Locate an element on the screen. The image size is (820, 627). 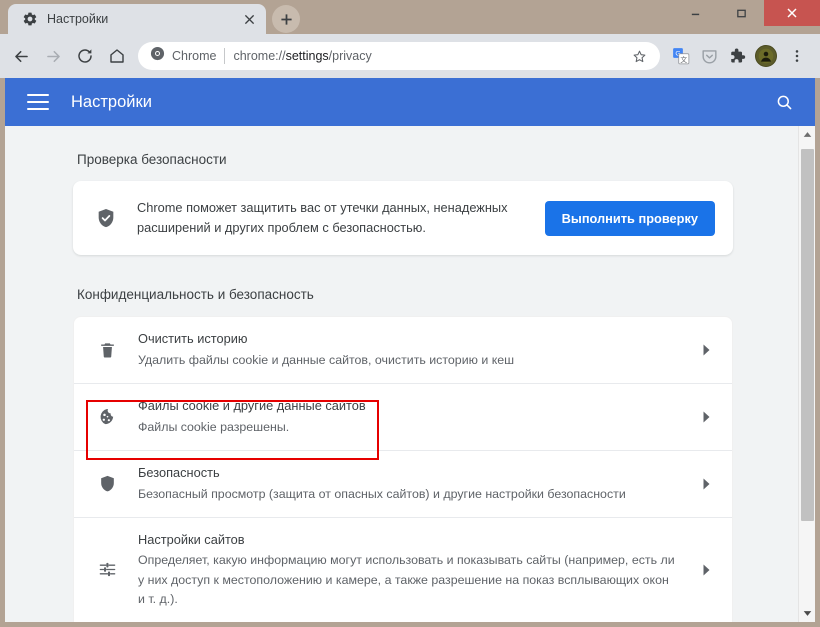
trash-bin-icon is located at coordinates (107, 350).